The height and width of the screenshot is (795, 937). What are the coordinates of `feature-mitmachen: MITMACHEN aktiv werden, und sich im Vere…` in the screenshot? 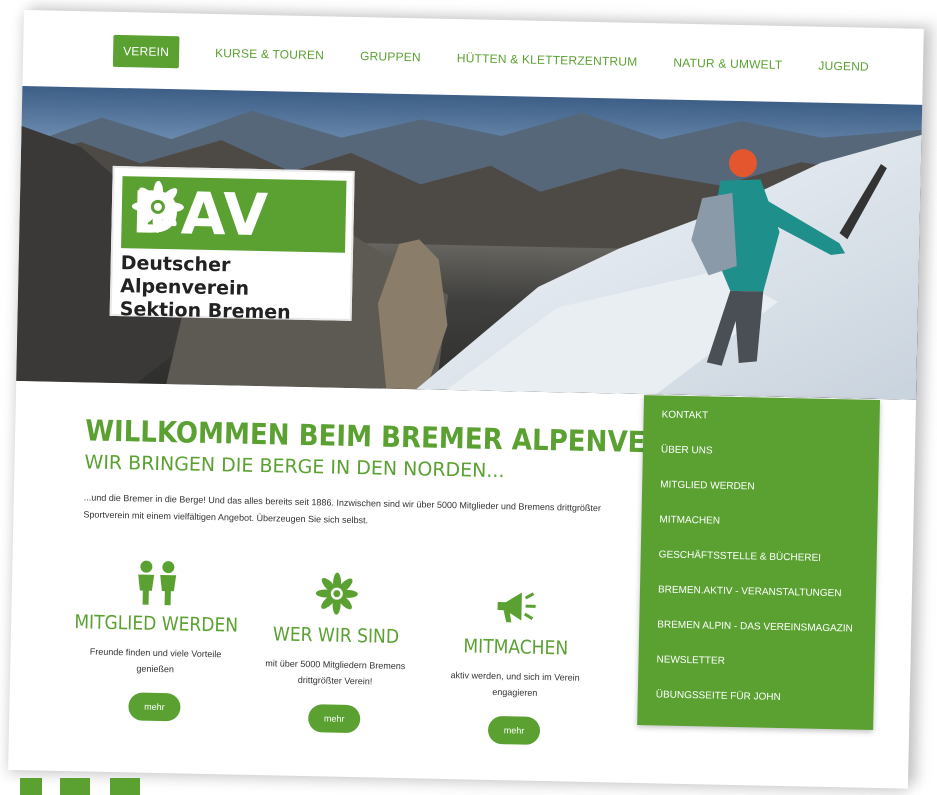 It's located at (515, 661).